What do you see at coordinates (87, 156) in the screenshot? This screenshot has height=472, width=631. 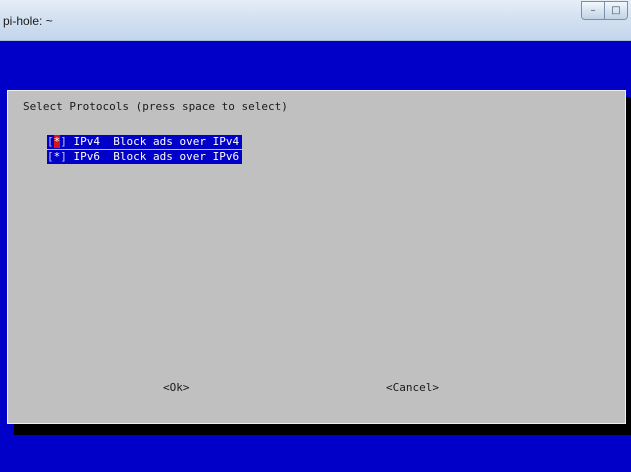 I see `option-tag-ipv6: IPv6` at bounding box center [87, 156].